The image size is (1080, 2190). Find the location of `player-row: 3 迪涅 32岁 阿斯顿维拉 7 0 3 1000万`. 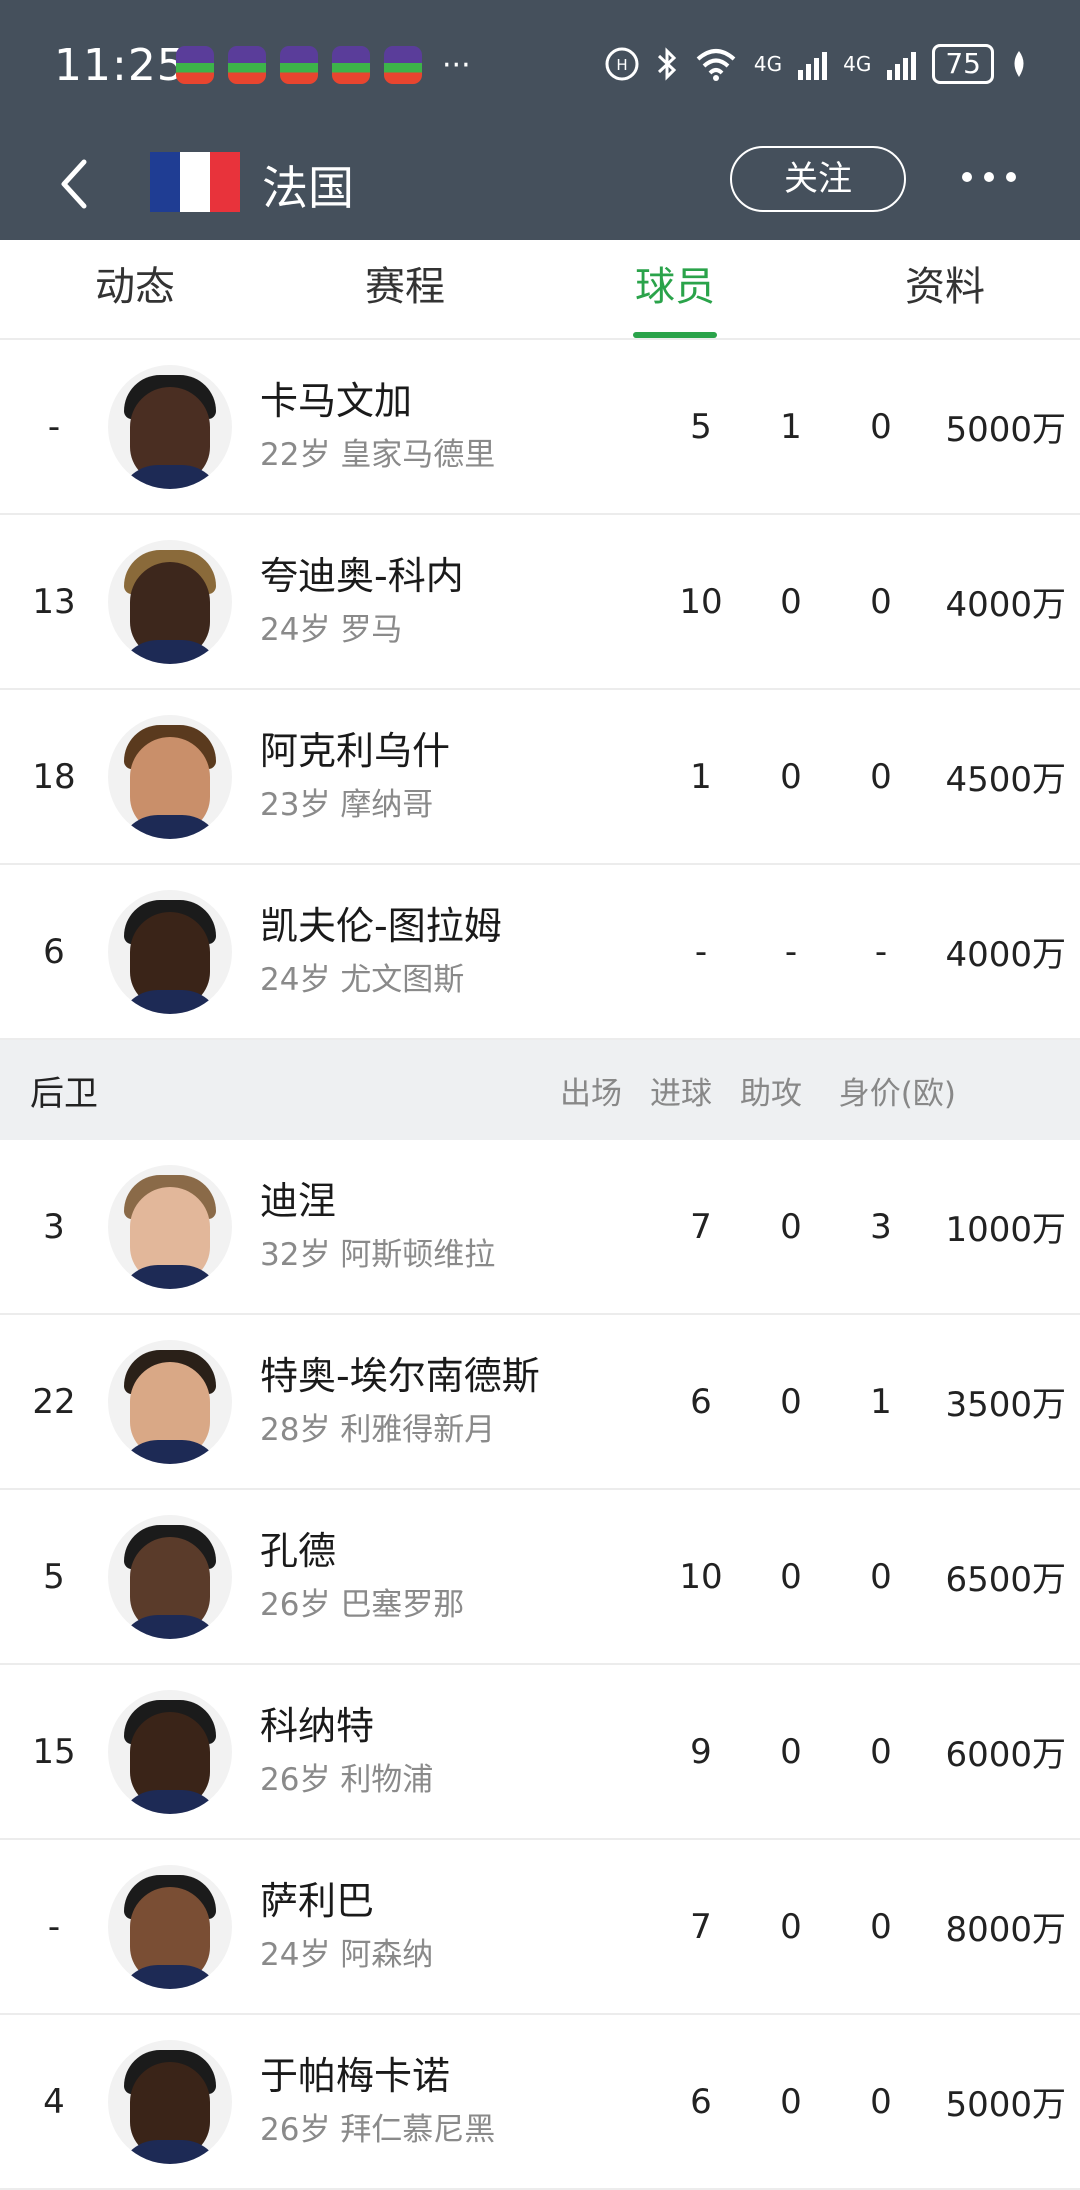

player-row: 3 迪涅 32岁 阿斯顿维拉 7 0 3 1000万 is located at coordinates (540, 1227).